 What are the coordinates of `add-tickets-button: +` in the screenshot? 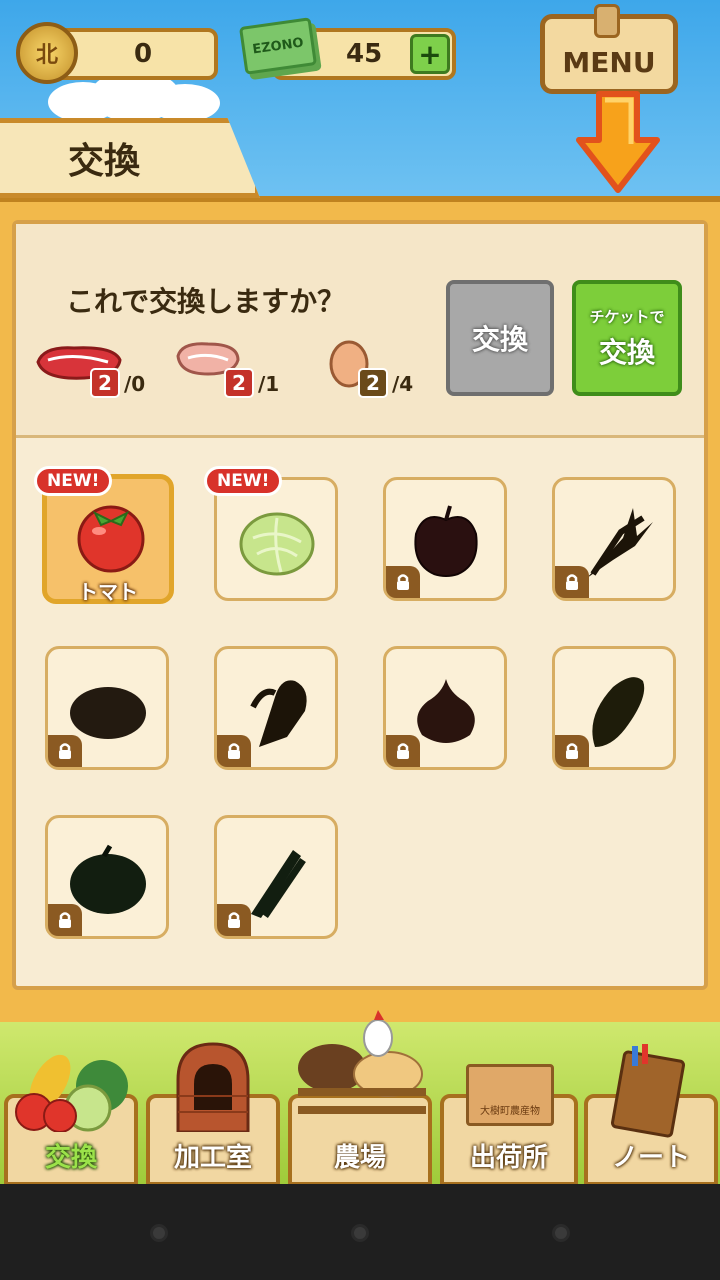 It's located at (430, 54).